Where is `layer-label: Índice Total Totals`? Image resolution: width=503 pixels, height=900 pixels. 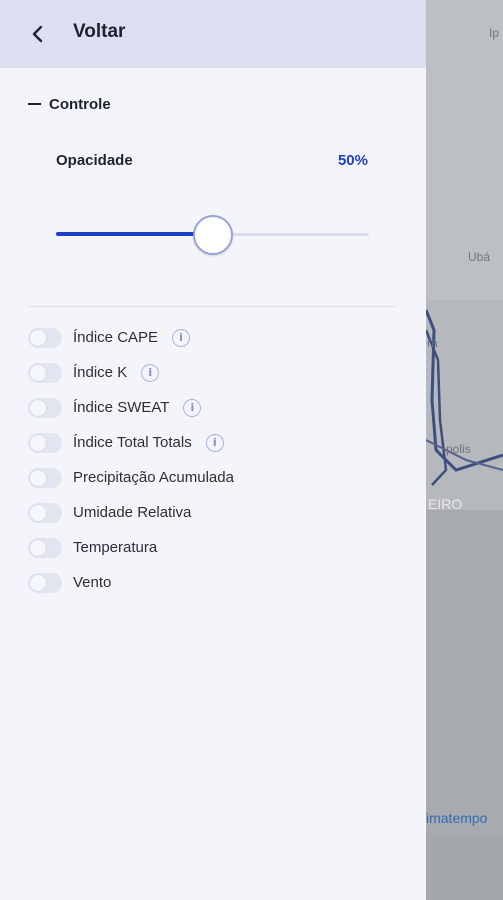
layer-label: Índice Total Totals is located at coordinates (132, 442).